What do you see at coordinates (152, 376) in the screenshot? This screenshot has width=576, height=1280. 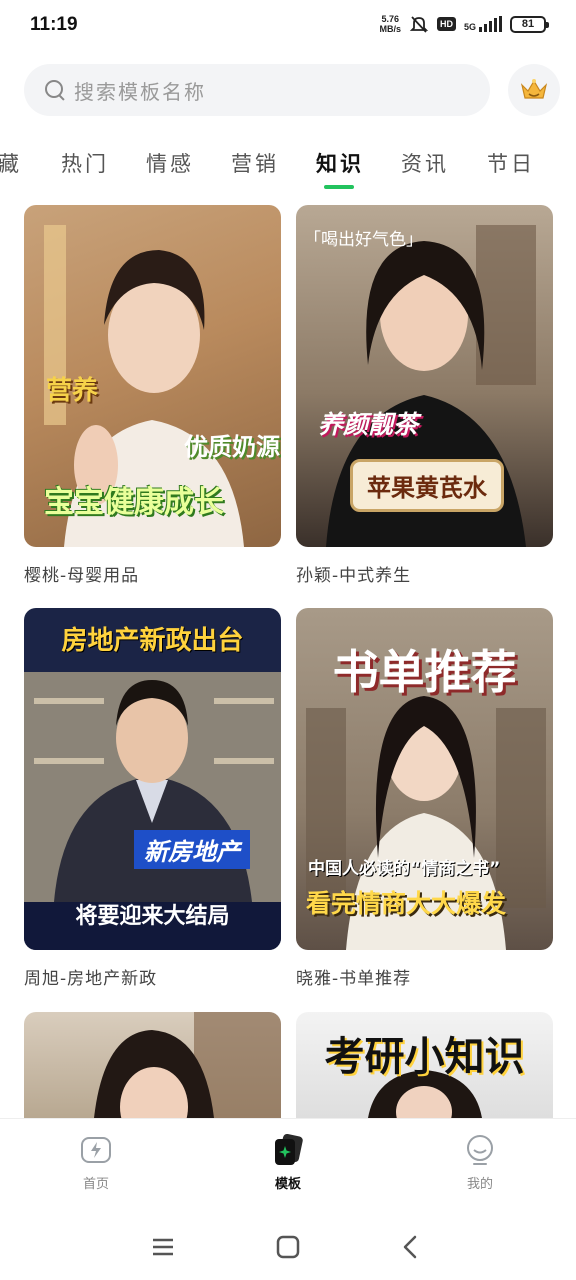 I see `template-thumbnail: 营养 优质奶源 宝宝健康成长` at bounding box center [152, 376].